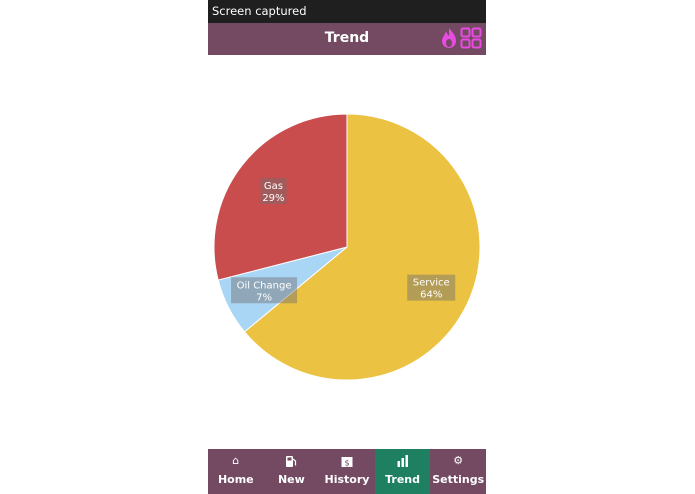 This screenshot has width=695, height=494. I want to click on nav-trend: Trend, so click(402, 471).